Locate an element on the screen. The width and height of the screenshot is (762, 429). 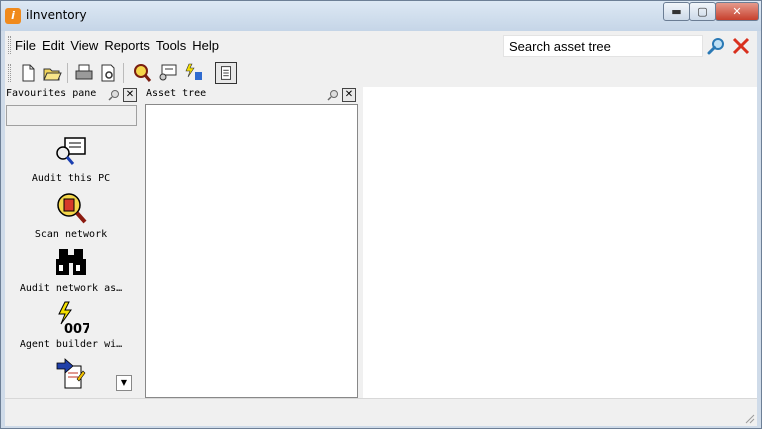
favourite-audit-this-pc: Audit this PC is located at coordinates (71, 159).